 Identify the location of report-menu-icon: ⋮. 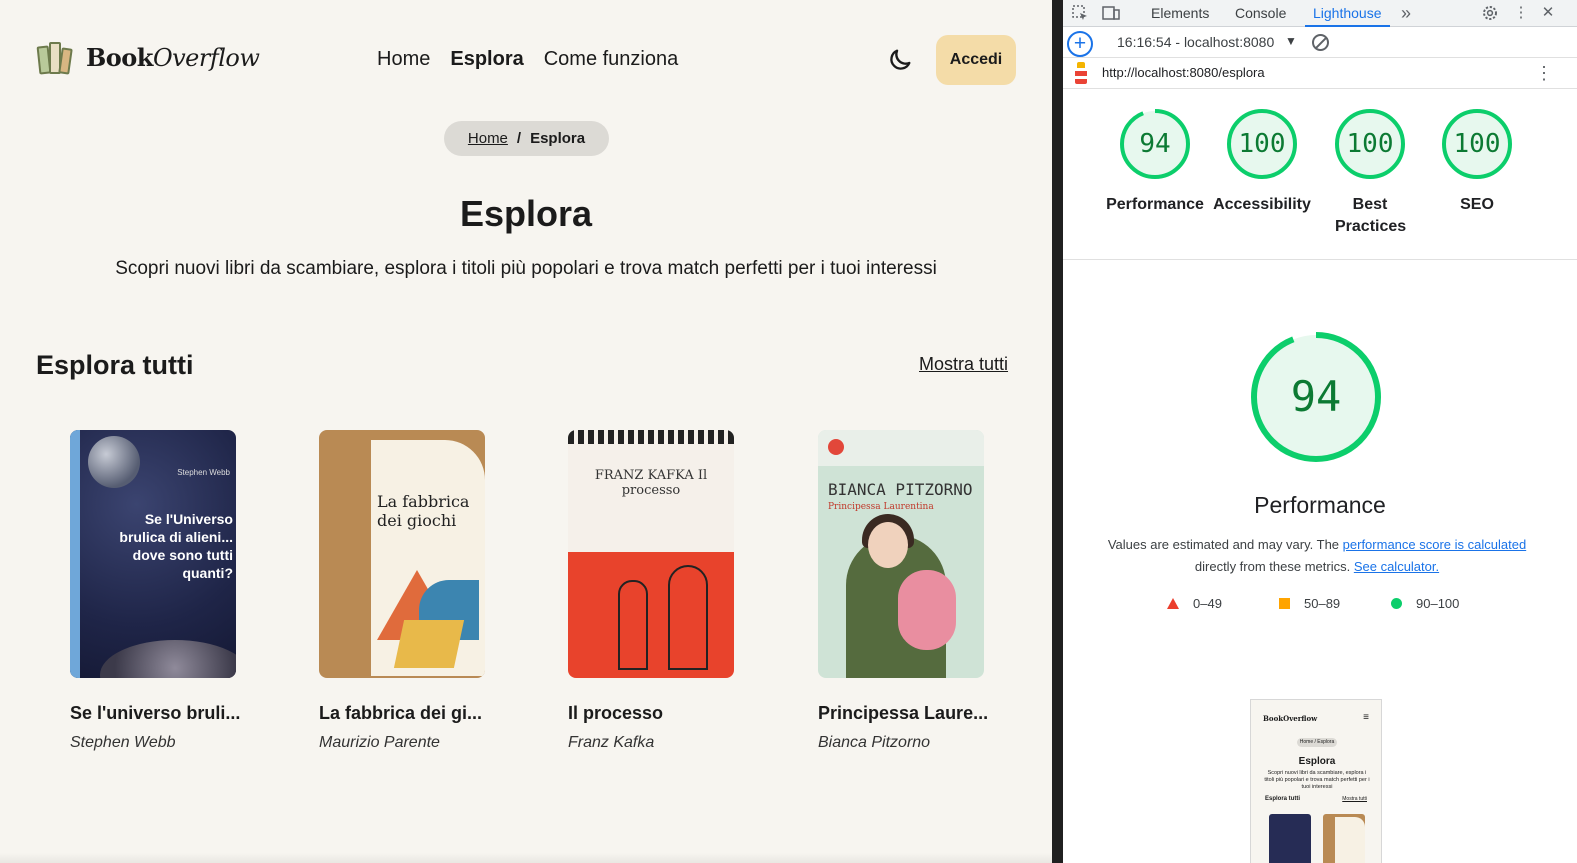
(1544, 73).